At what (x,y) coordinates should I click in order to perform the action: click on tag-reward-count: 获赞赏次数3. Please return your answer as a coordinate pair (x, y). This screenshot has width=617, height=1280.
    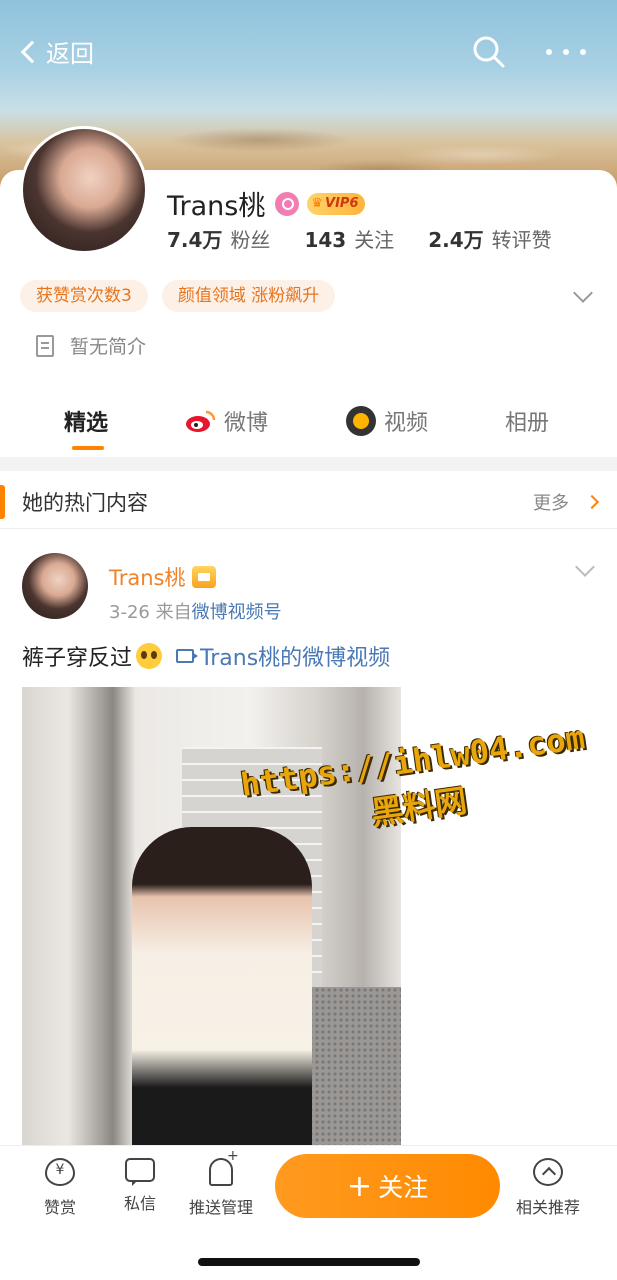
    Looking at the image, I should click on (84, 296).